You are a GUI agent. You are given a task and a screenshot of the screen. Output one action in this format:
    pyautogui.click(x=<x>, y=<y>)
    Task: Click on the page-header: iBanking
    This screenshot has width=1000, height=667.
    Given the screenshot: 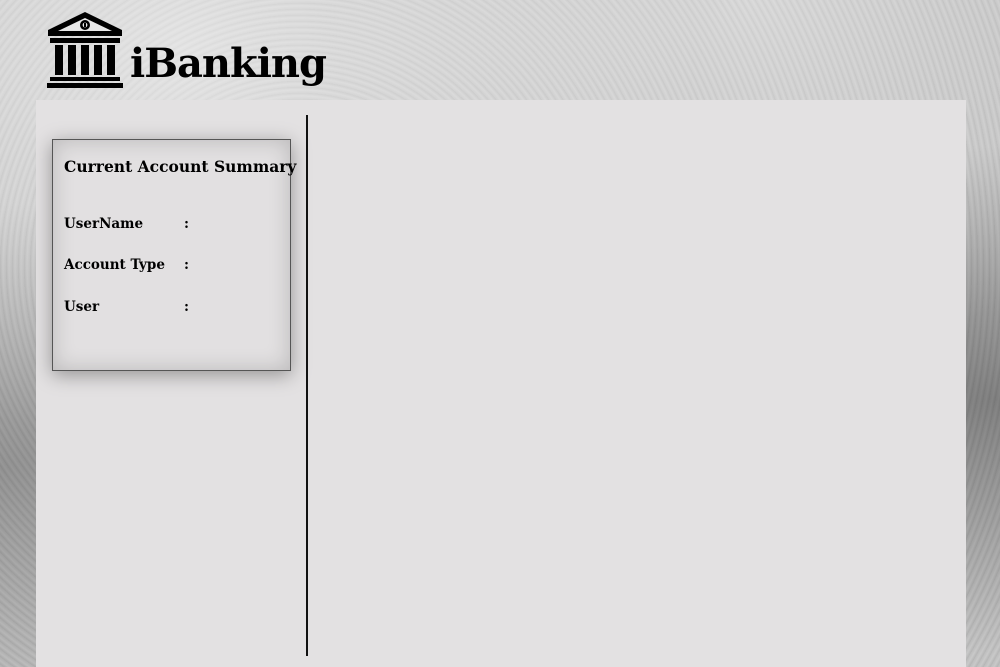 What is the action you would take?
    pyautogui.click(x=500, y=50)
    